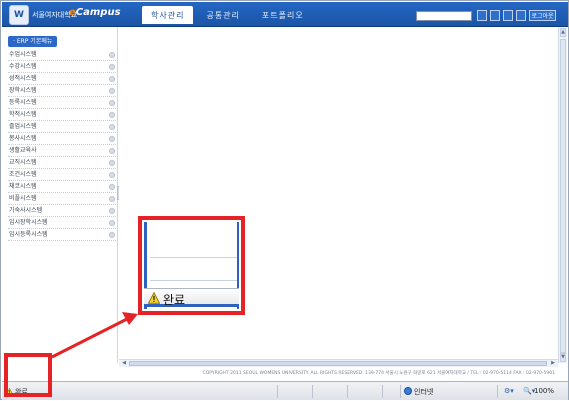 The height and width of the screenshot is (401, 569). Describe the element at coordinates (544, 391) in the screenshot. I see `zoom-level: 100%` at that location.